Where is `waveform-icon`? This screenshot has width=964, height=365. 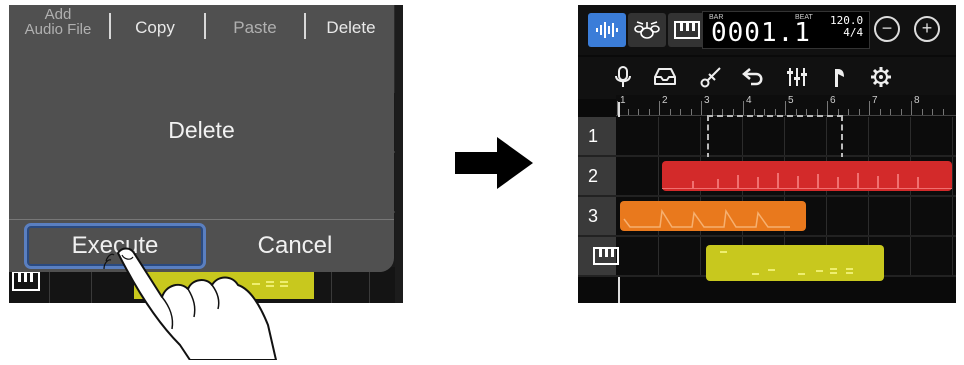 waveform-icon is located at coordinates (607, 30).